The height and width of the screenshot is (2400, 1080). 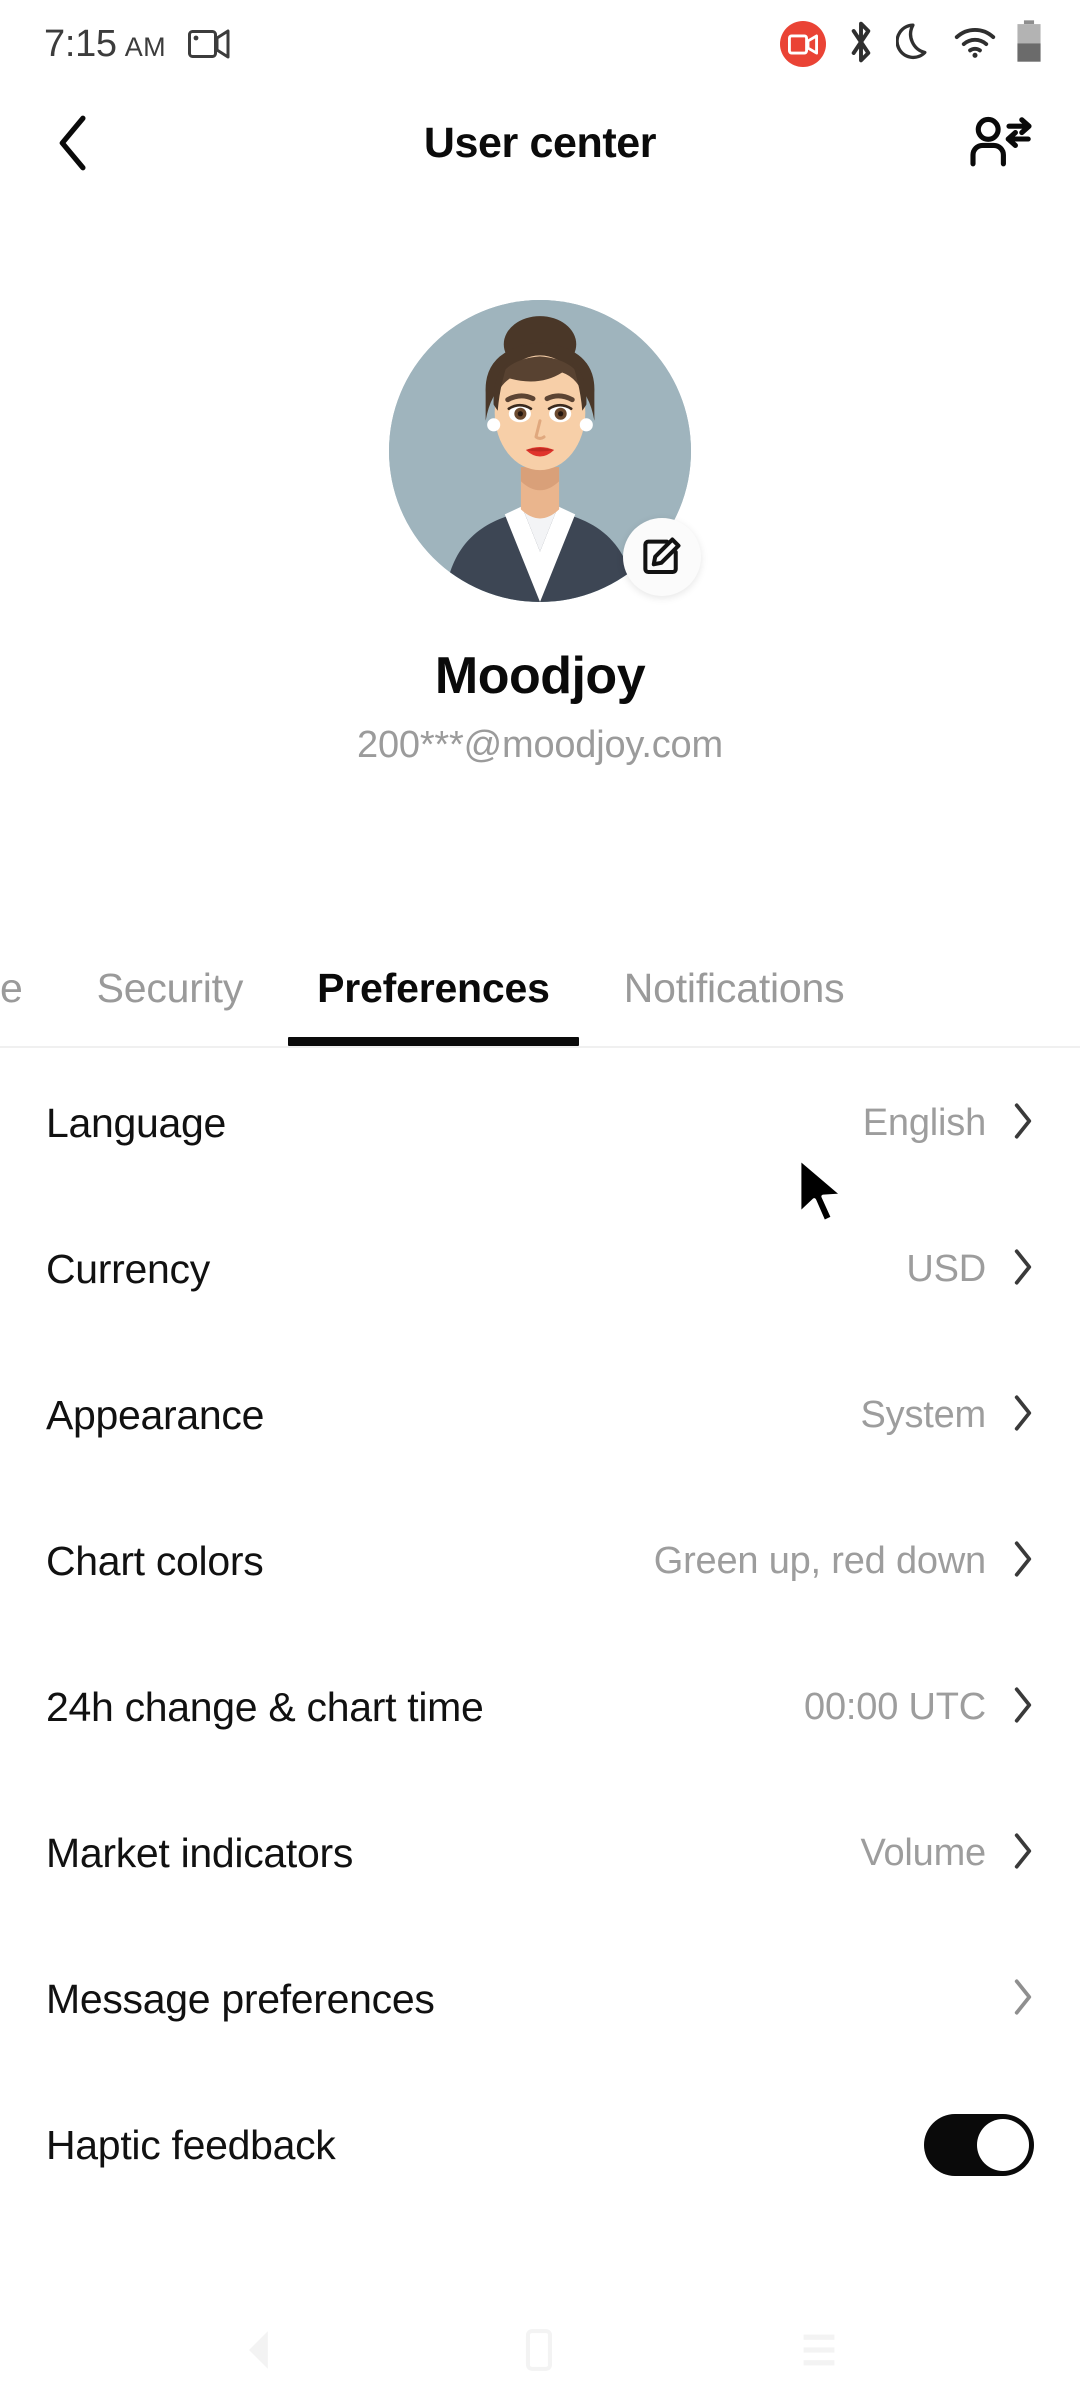 What do you see at coordinates (819, 1560) in the screenshot?
I see `setting-value: Green up, red down` at bounding box center [819, 1560].